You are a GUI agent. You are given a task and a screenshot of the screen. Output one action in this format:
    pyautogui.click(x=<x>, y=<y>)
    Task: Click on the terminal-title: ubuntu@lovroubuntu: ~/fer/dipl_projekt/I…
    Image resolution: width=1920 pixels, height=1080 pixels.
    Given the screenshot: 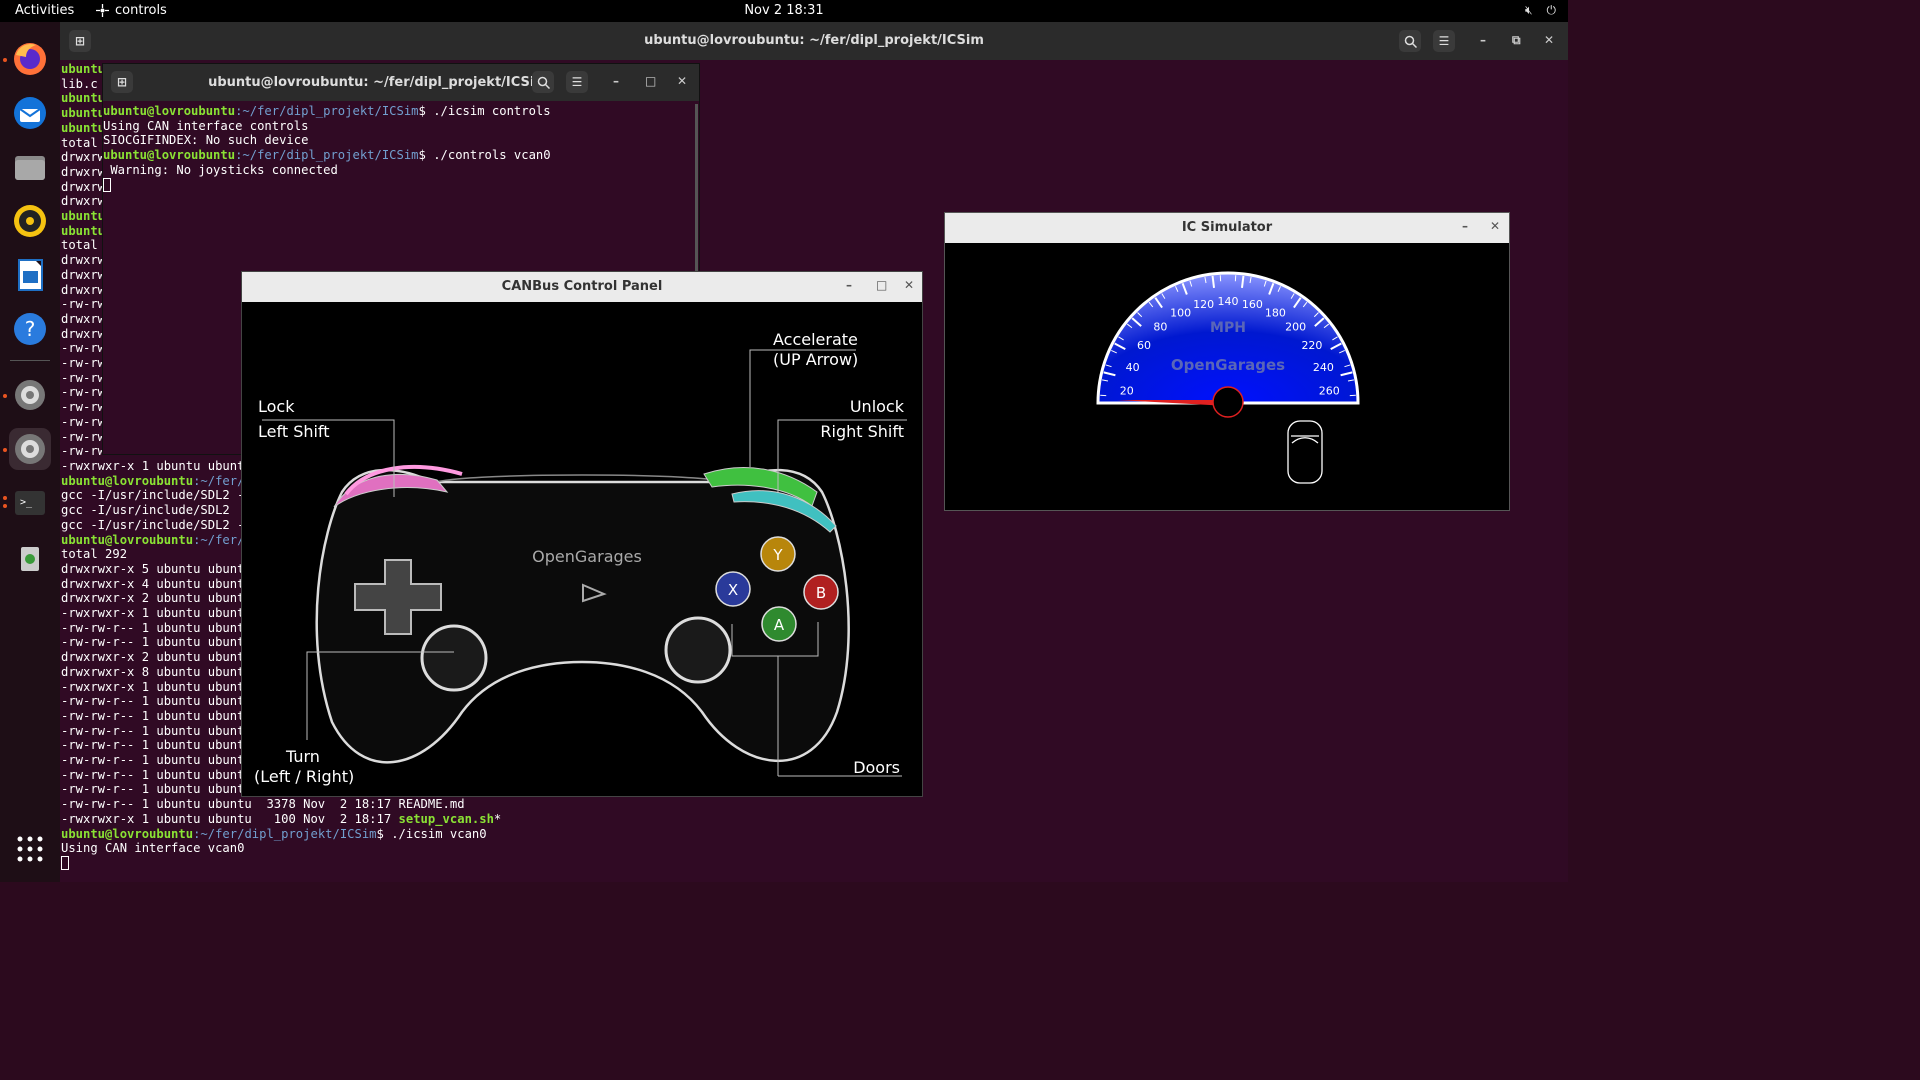 What is the action you would take?
    pyautogui.click(x=814, y=40)
    